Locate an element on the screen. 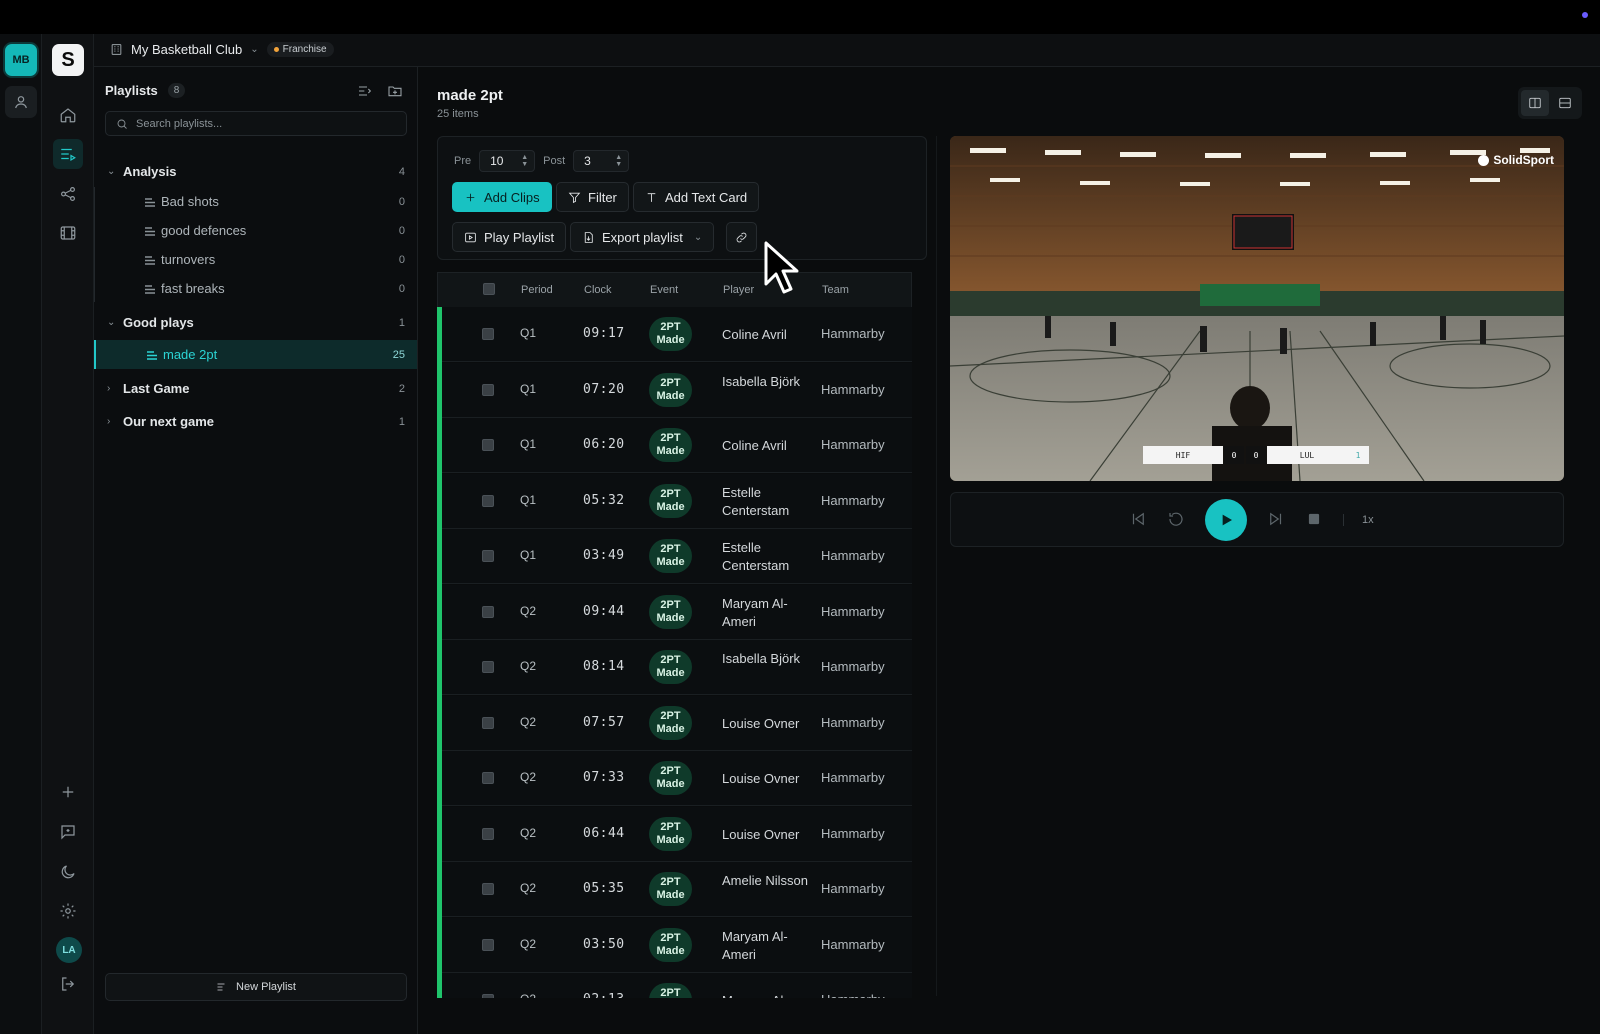 This screenshot has height=1034, width=1600. club-switcher: My Basketball Club ⌄ Franchise is located at coordinates (222, 49).